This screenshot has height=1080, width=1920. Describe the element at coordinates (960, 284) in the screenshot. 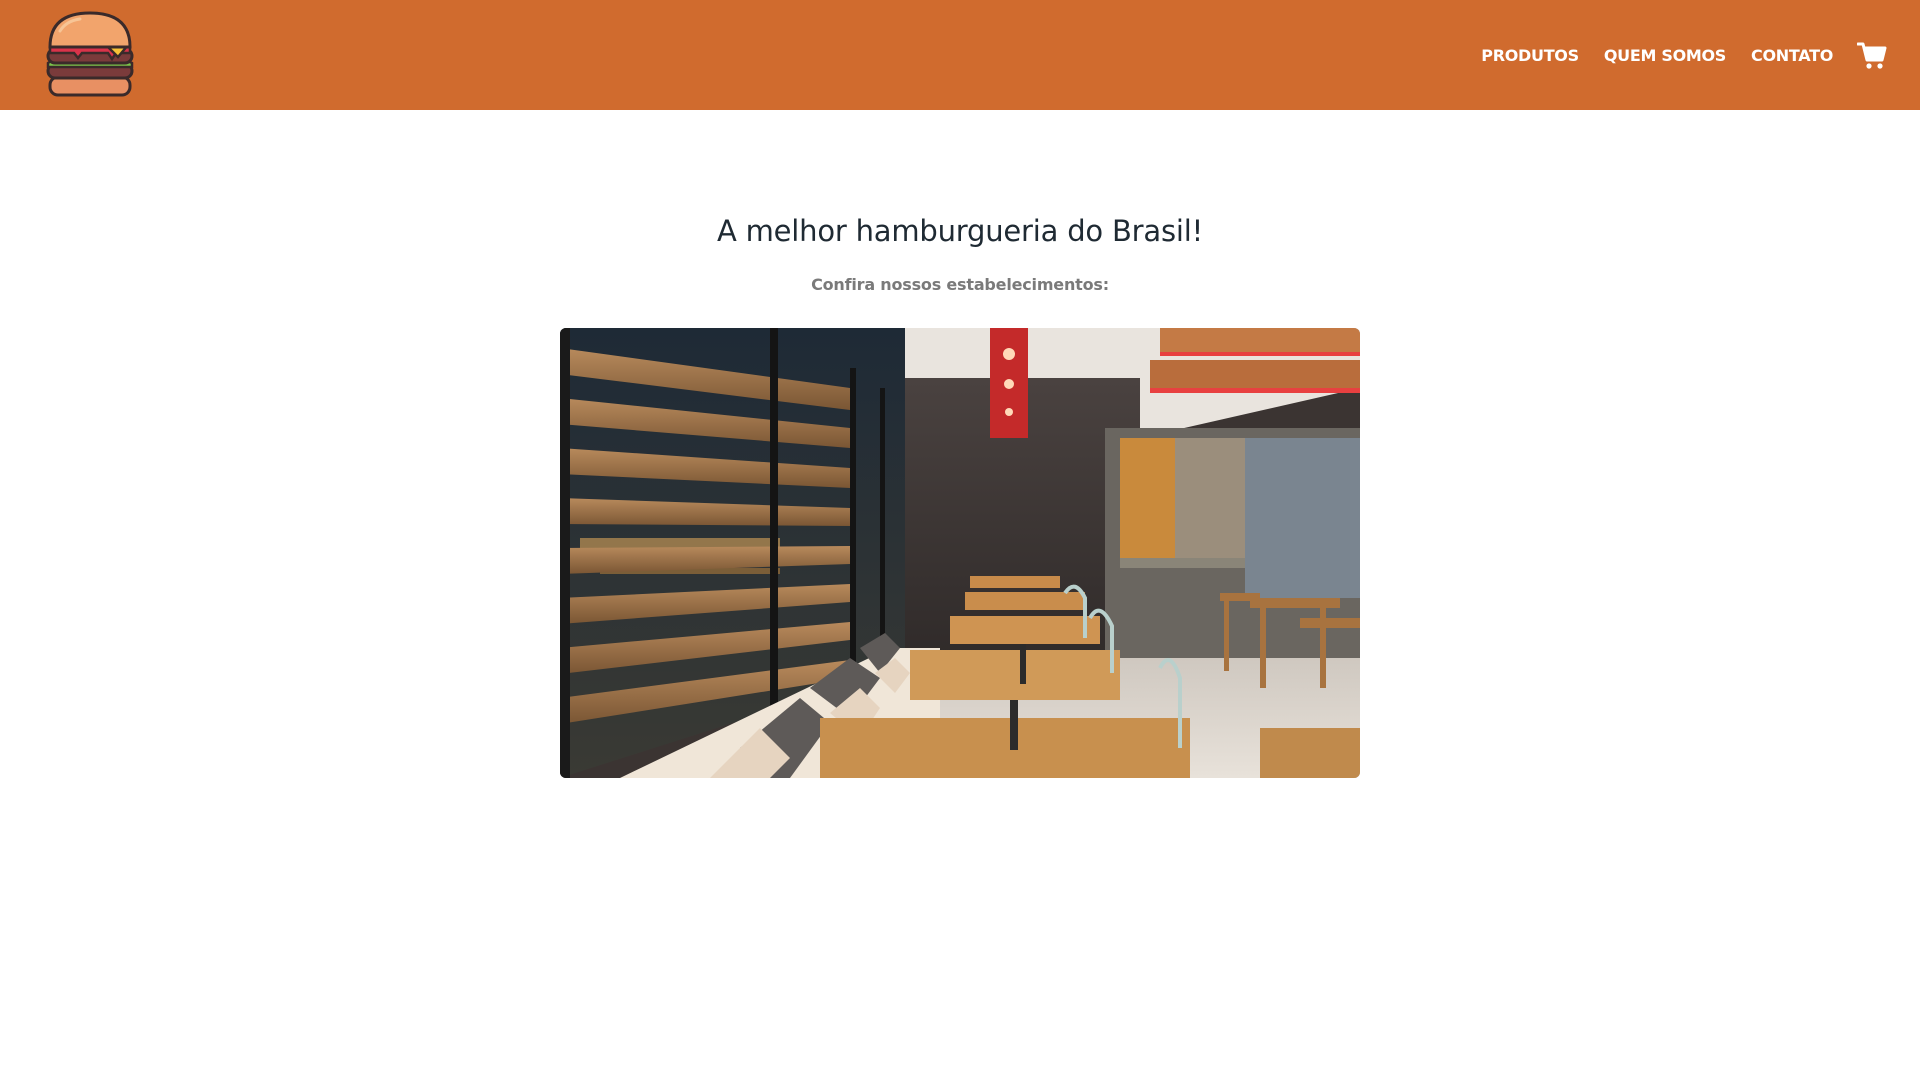

I see `page-subtitle: Confira nossos estabelecimentos:` at that location.